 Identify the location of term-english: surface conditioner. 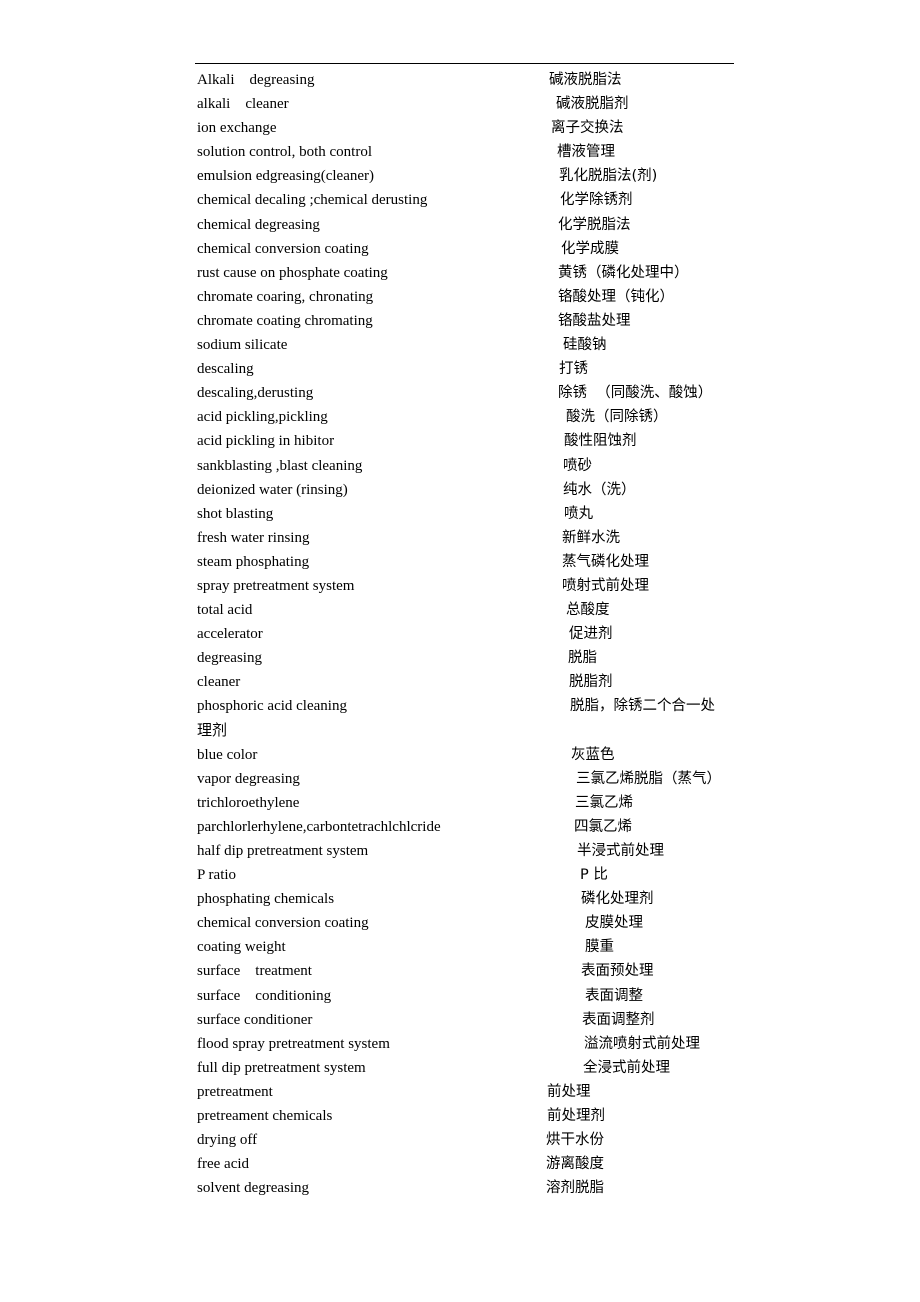
(255, 1019).